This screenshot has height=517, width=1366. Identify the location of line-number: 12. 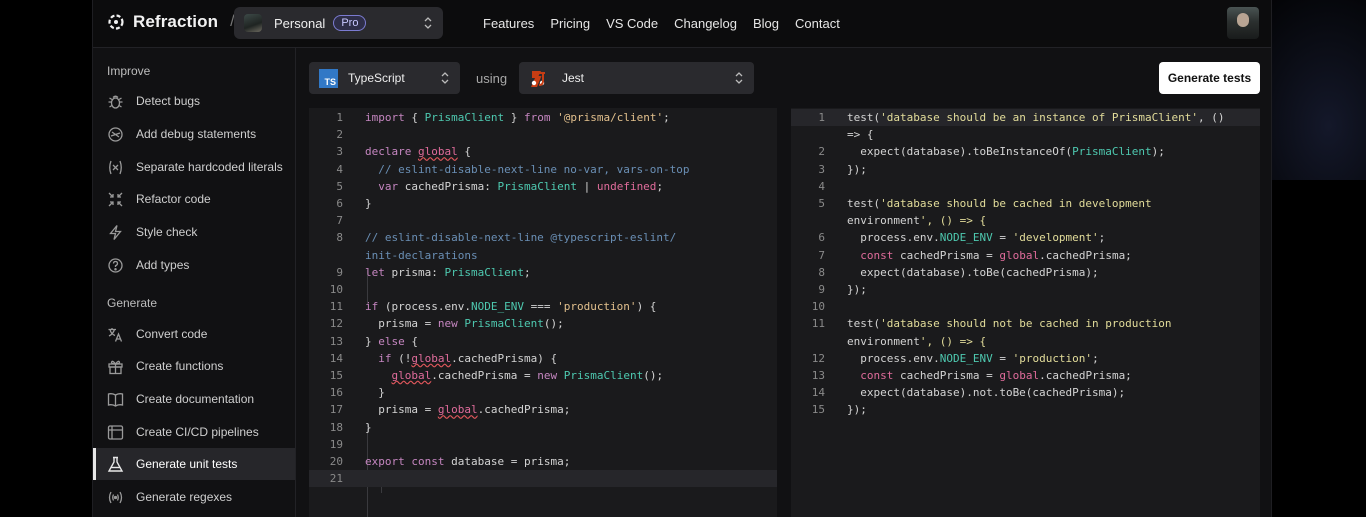
(336, 324).